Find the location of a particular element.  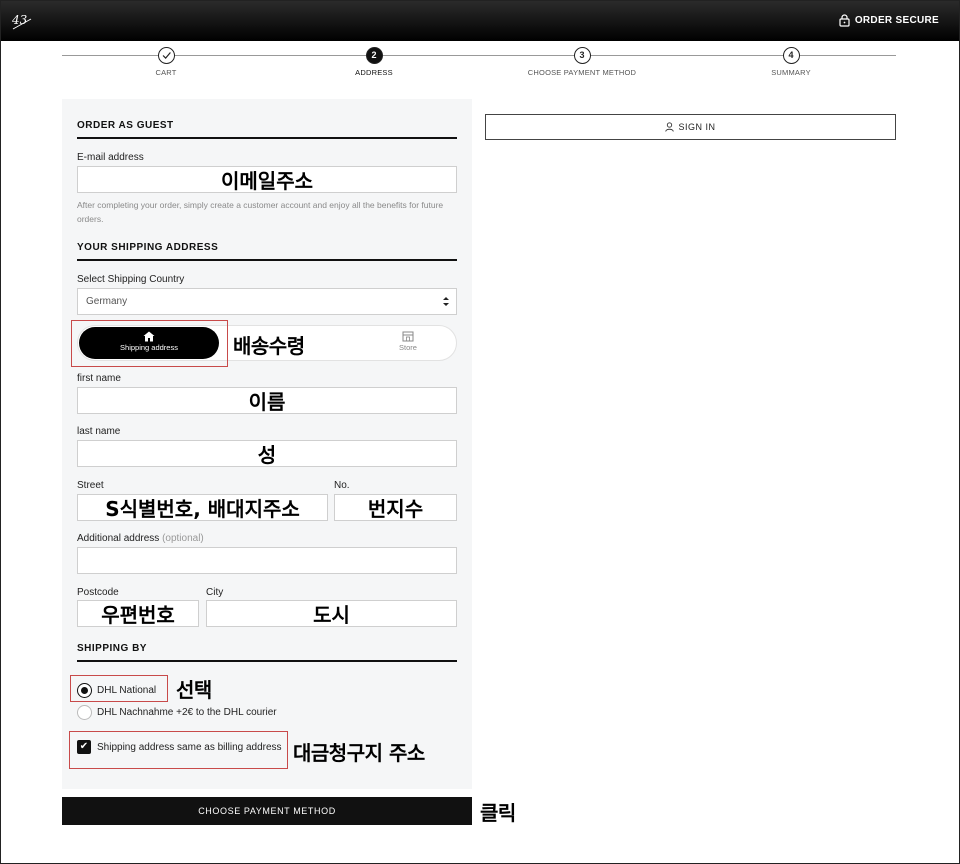

step-number: 4 is located at coordinates (791, 55).